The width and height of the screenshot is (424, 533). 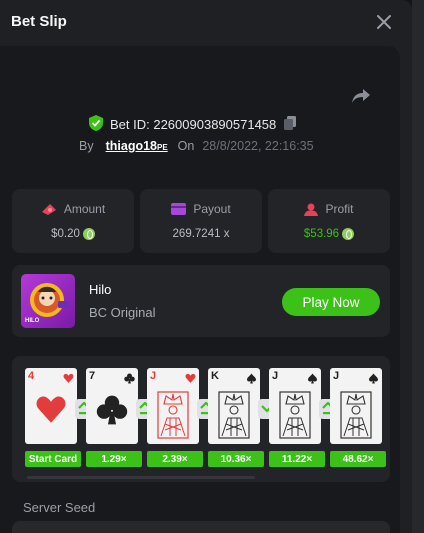 What do you see at coordinates (39, 21) in the screenshot?
I see `page-title: Bet Slip` at bounding box center [39, 21].